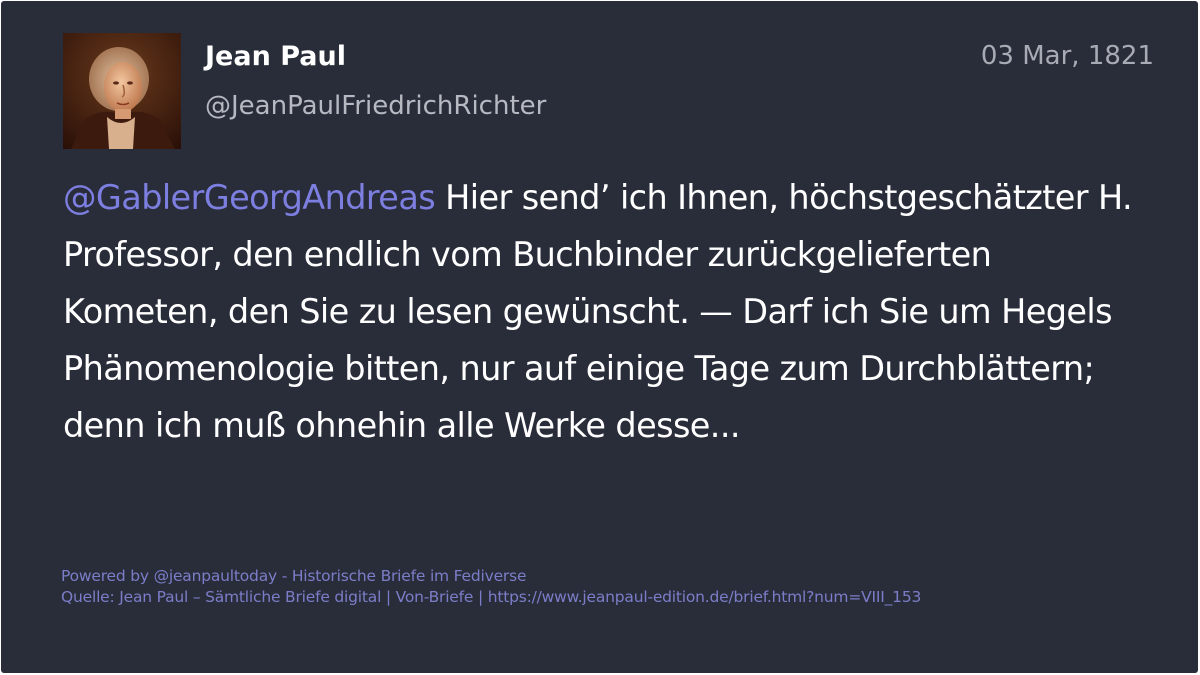  I want to click on post-date: 03 Mar, 1821, so click(1067, 56).